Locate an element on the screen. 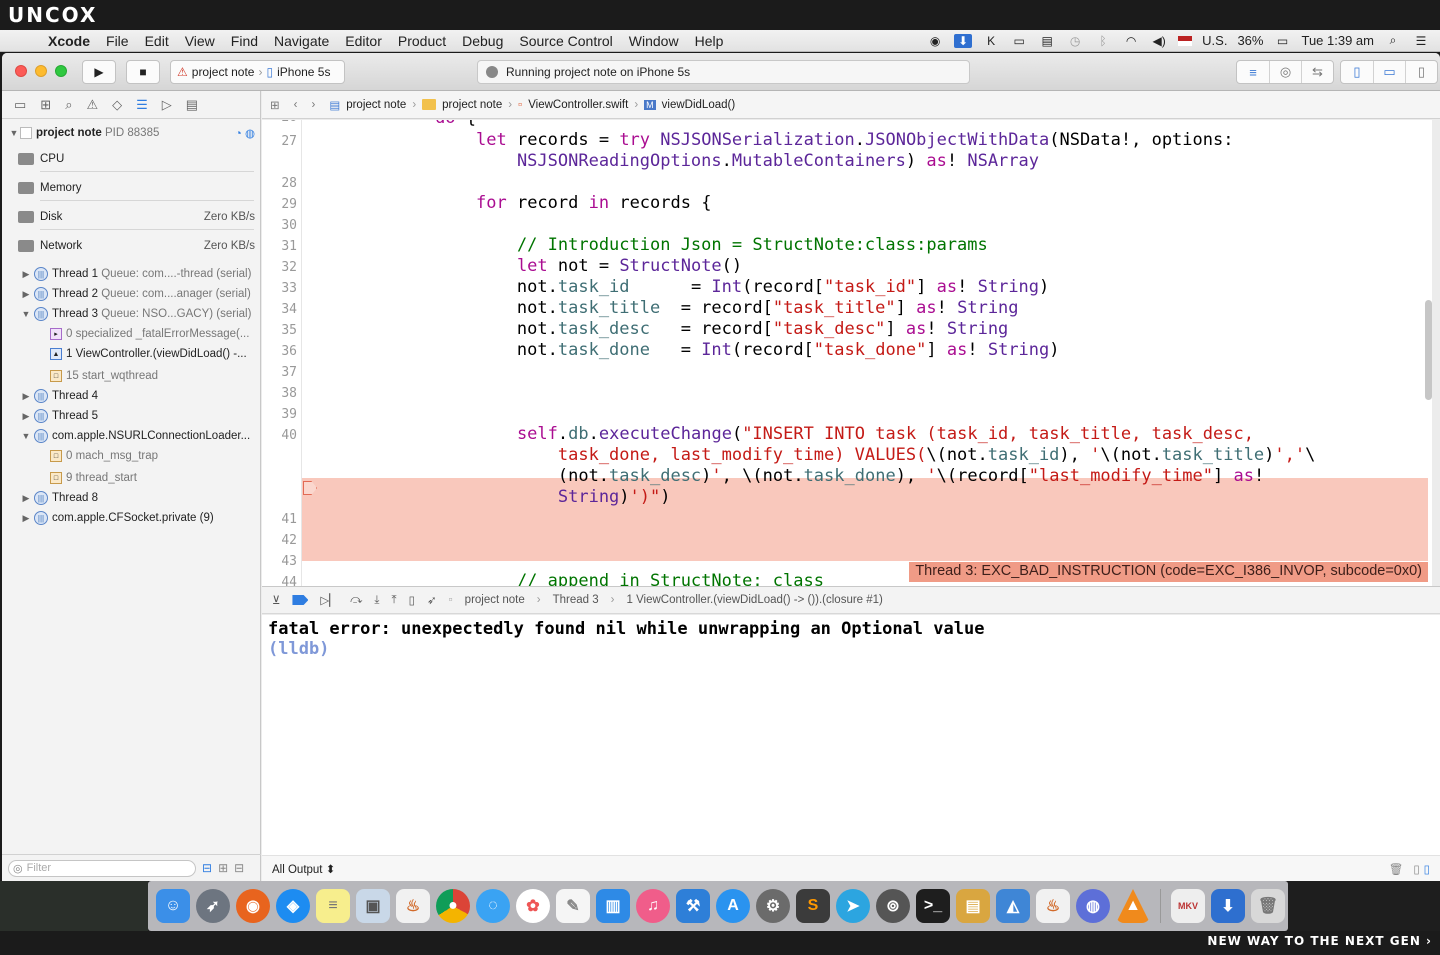  project-navigator-icon: ▭ is located at coordinates (20, 105).